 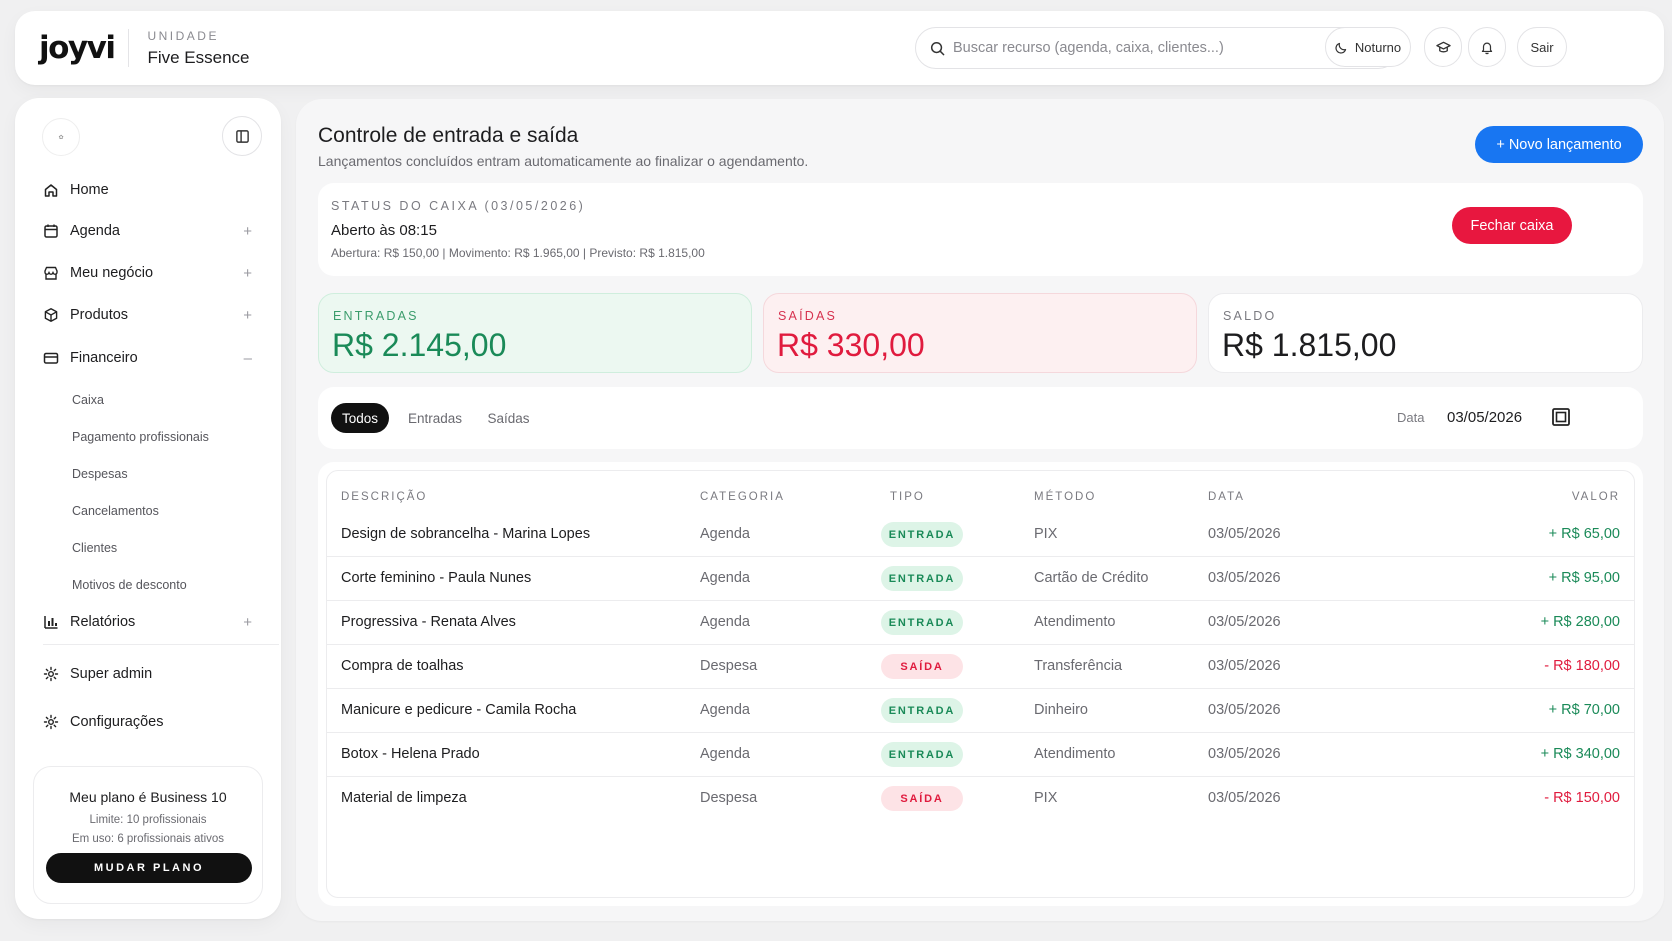 What do you see at coordinates (980, 418) in the screenshot?
I see `filter-bar: Todos Entradas Saídas Data 03/05/2026` at bounding box center [980, 418].